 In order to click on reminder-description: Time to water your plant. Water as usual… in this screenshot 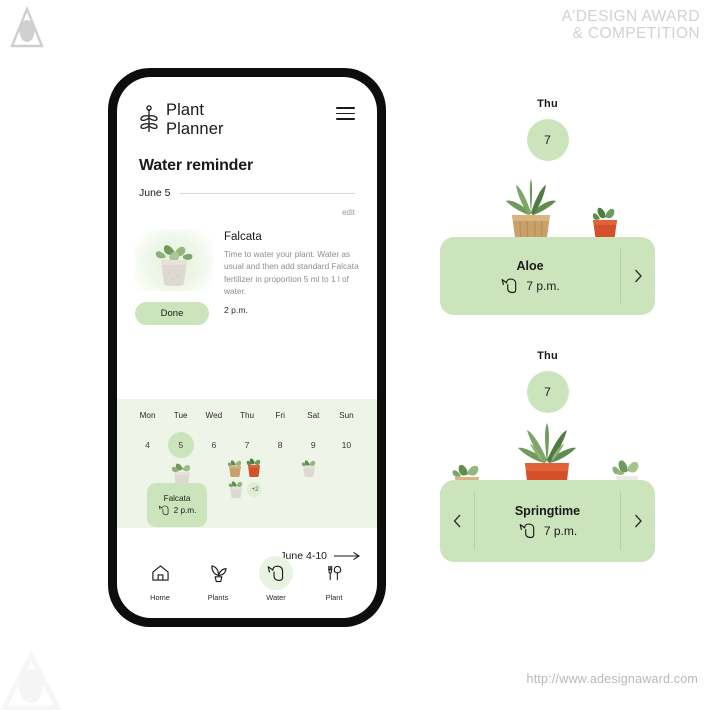, I will do `click(291, 273)`.